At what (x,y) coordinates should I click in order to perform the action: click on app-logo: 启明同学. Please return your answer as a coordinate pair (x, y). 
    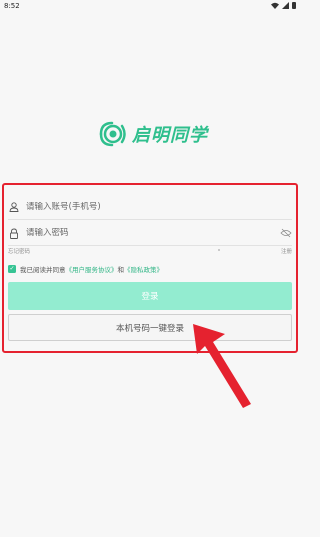
    Looking at the image, I should click on (153, 134).